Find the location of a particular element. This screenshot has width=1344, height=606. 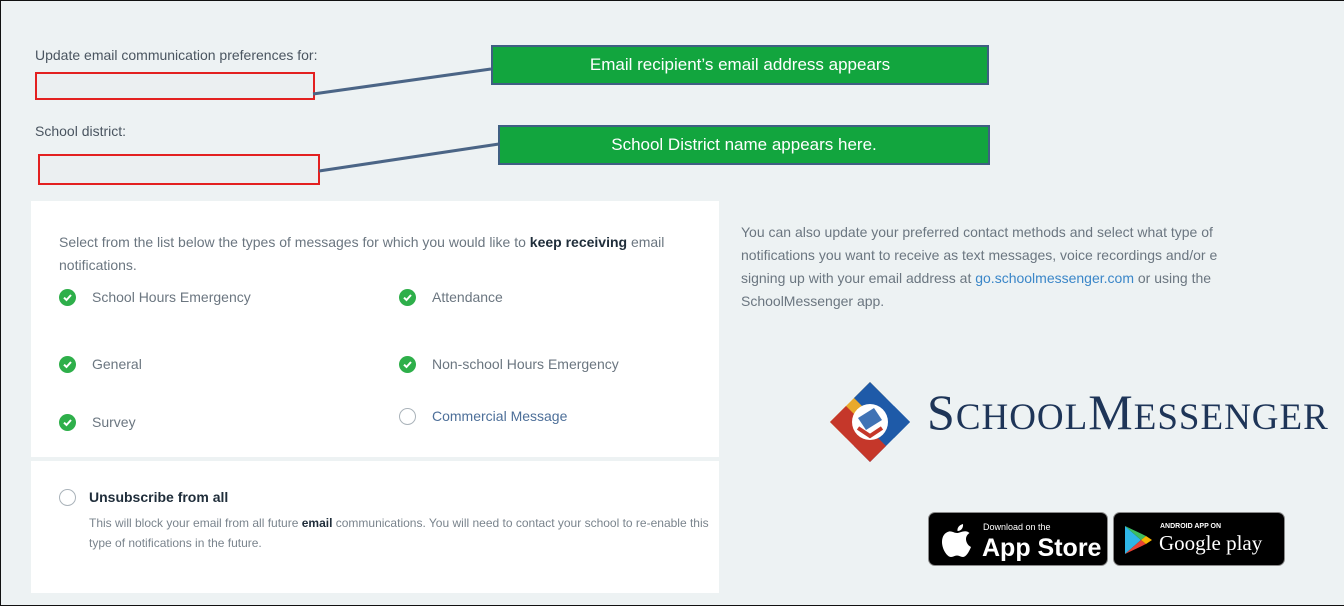

option-label: School Hours Emergency is located at coordinates (171, 297).